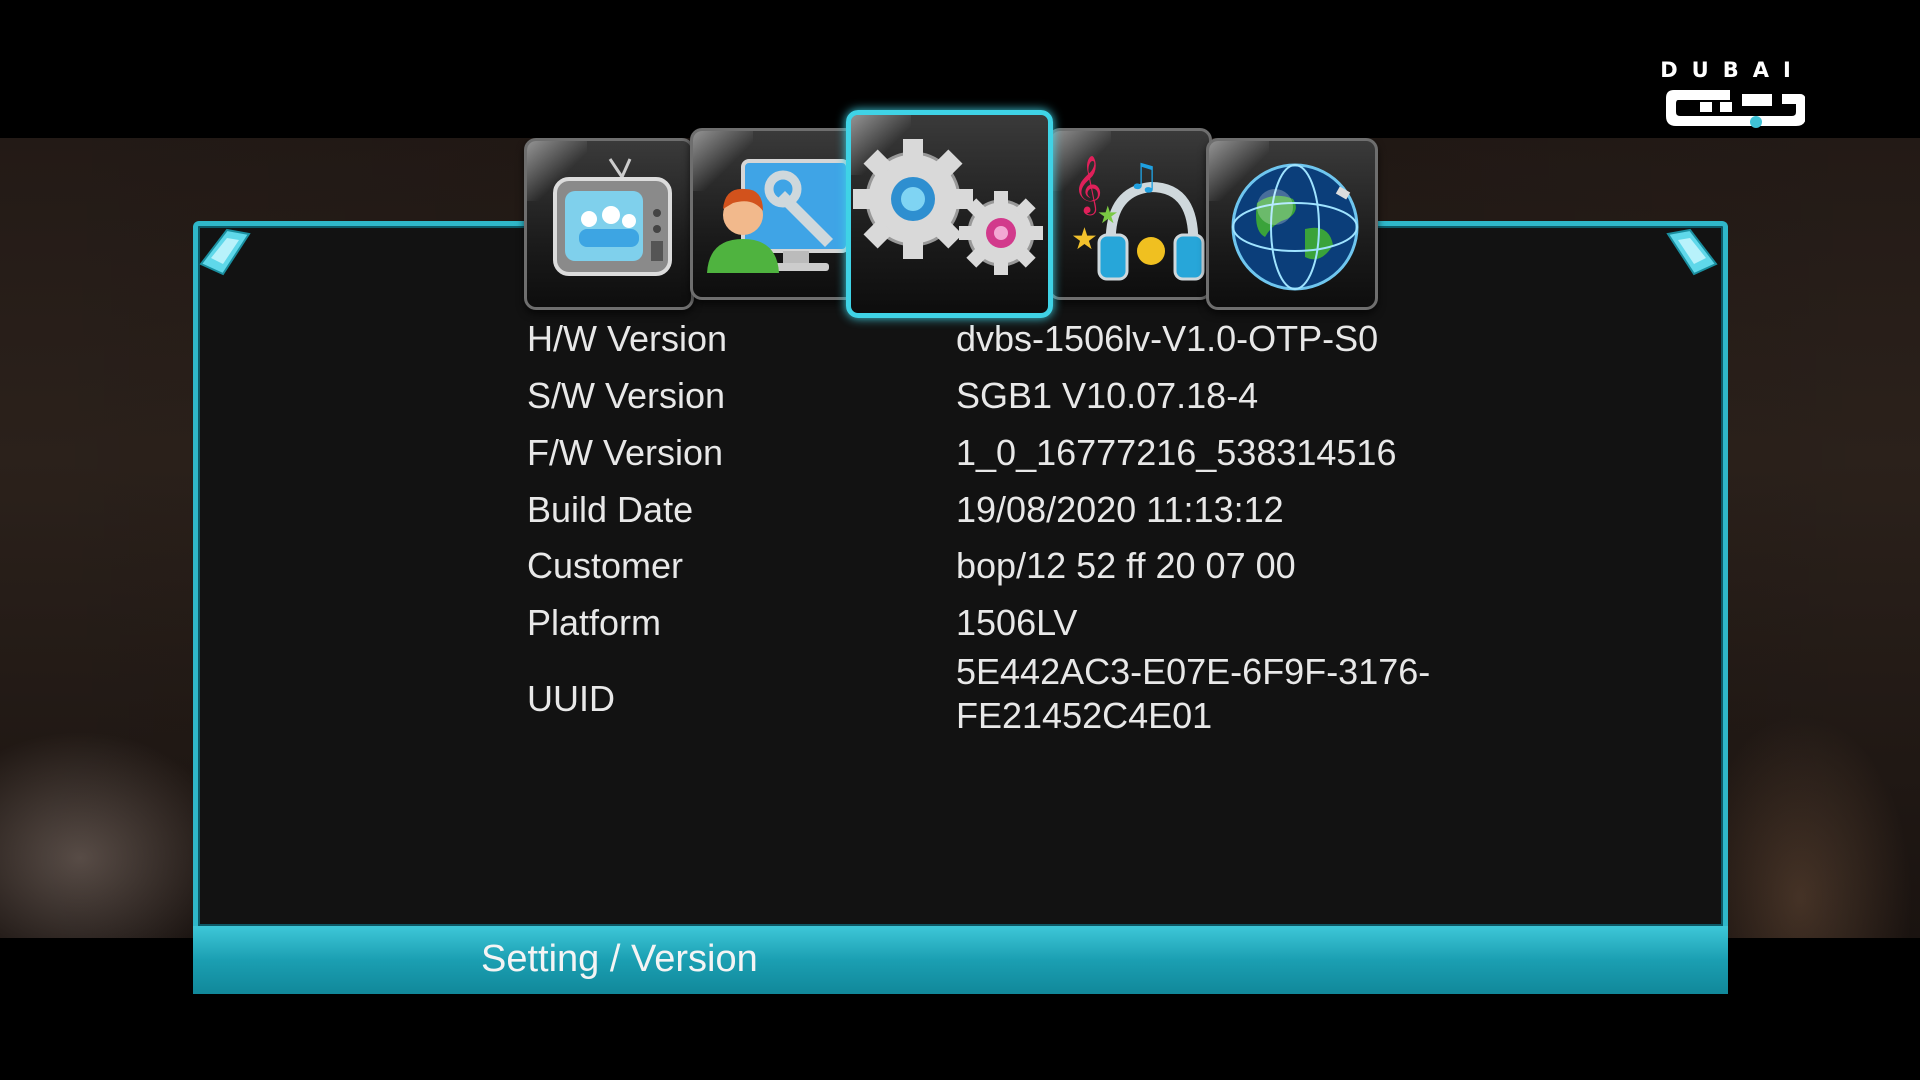 The image size is (1920, 1080). I want to click on info-value: SGB1 V10.07.18-4, so click(1107, 395).